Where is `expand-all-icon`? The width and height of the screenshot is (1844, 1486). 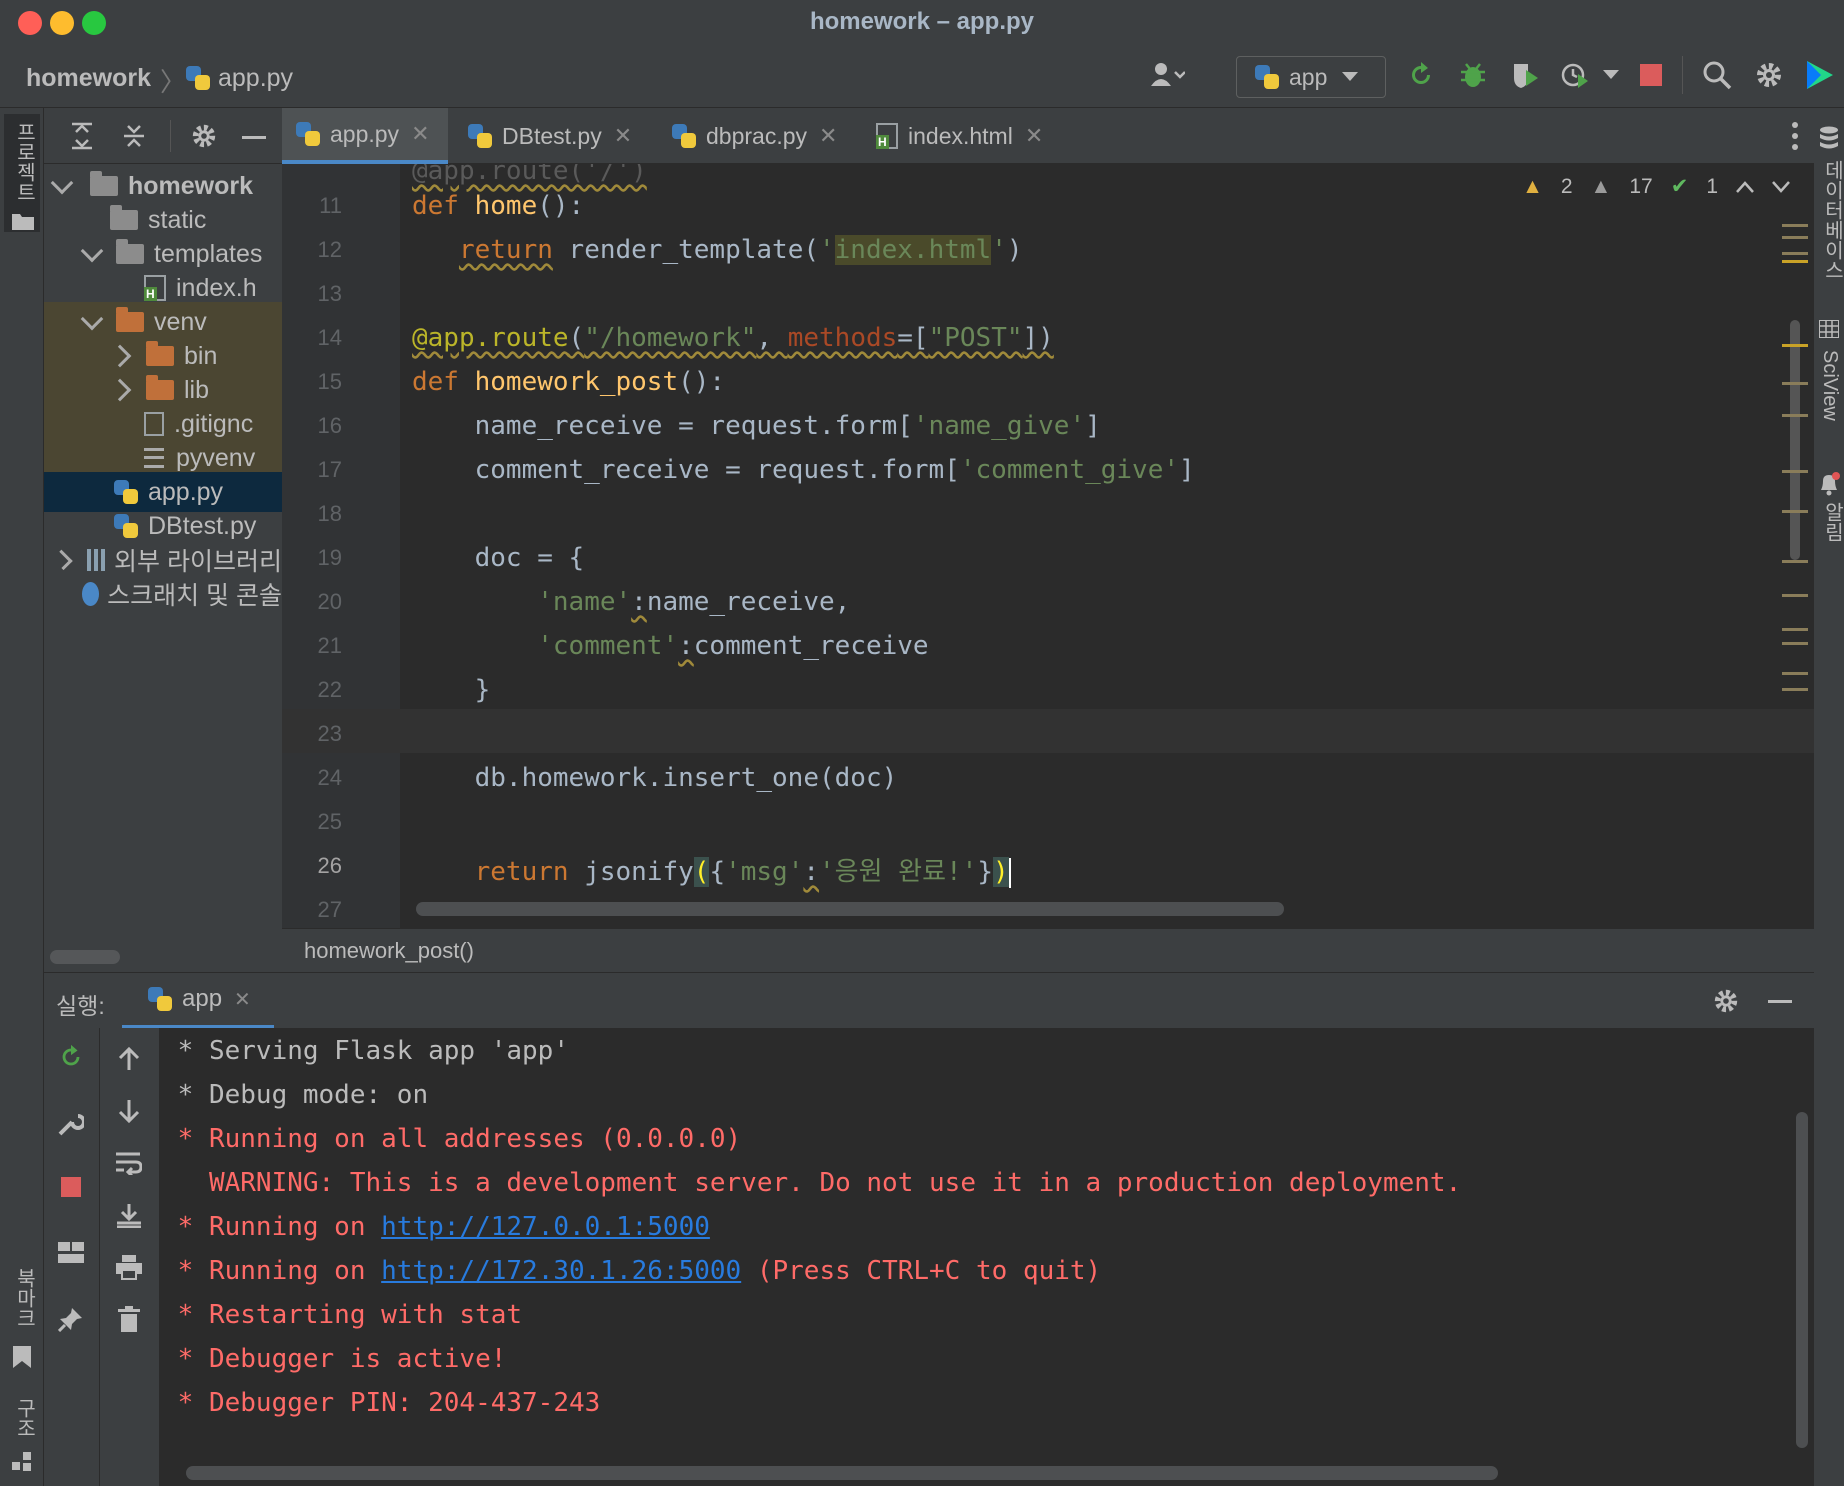
expand-all-icon is located at coordinates (82, 136).